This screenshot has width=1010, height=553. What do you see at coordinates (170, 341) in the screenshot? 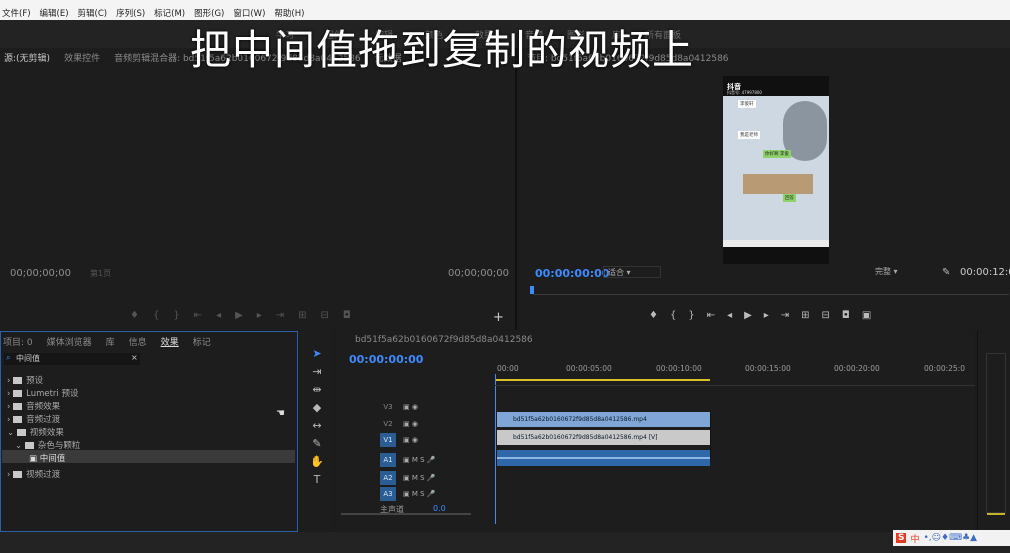
I see `tab-effects: 效果` at bounding box center [170, 341].